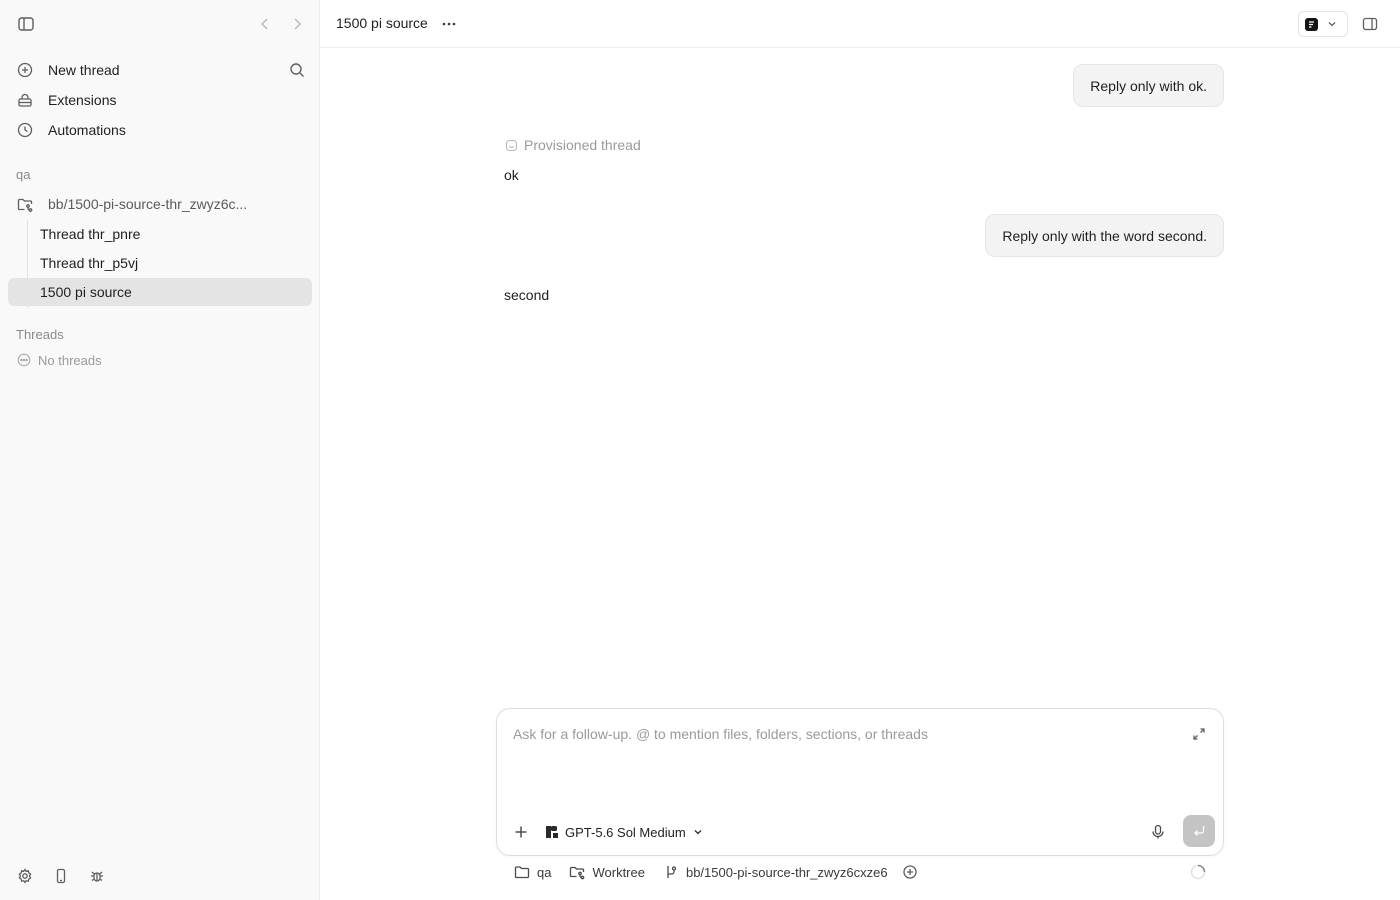  I want to click on app-switcher-button, so click(1323, 24).